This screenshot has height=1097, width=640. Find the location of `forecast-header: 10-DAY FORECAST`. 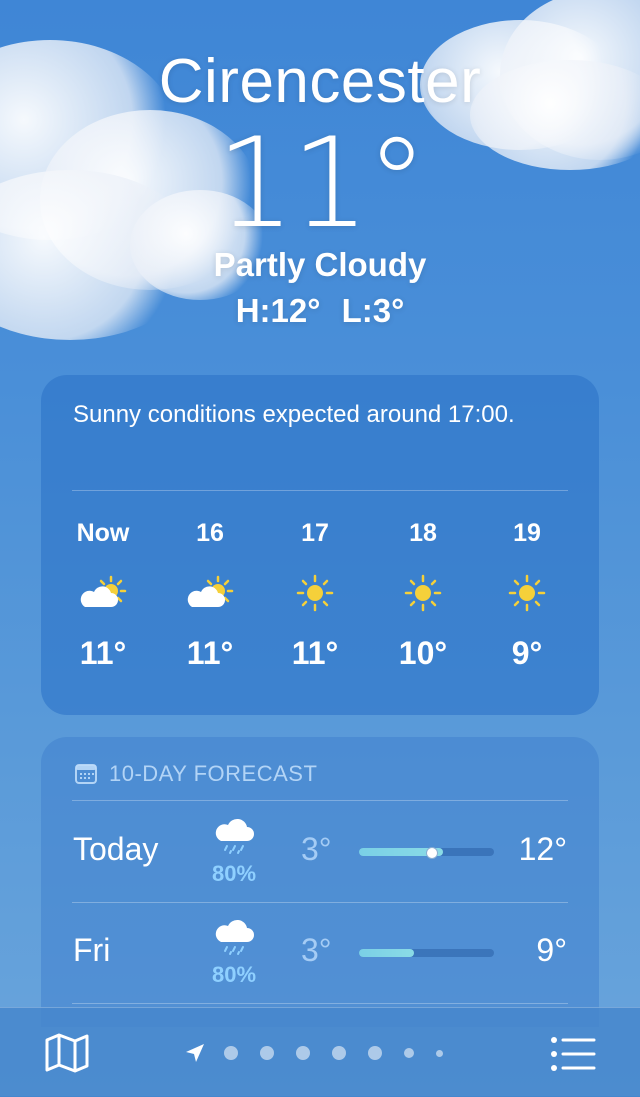

forecast-header: 10-DAY FORECAST is located at coordinates (196, 774).